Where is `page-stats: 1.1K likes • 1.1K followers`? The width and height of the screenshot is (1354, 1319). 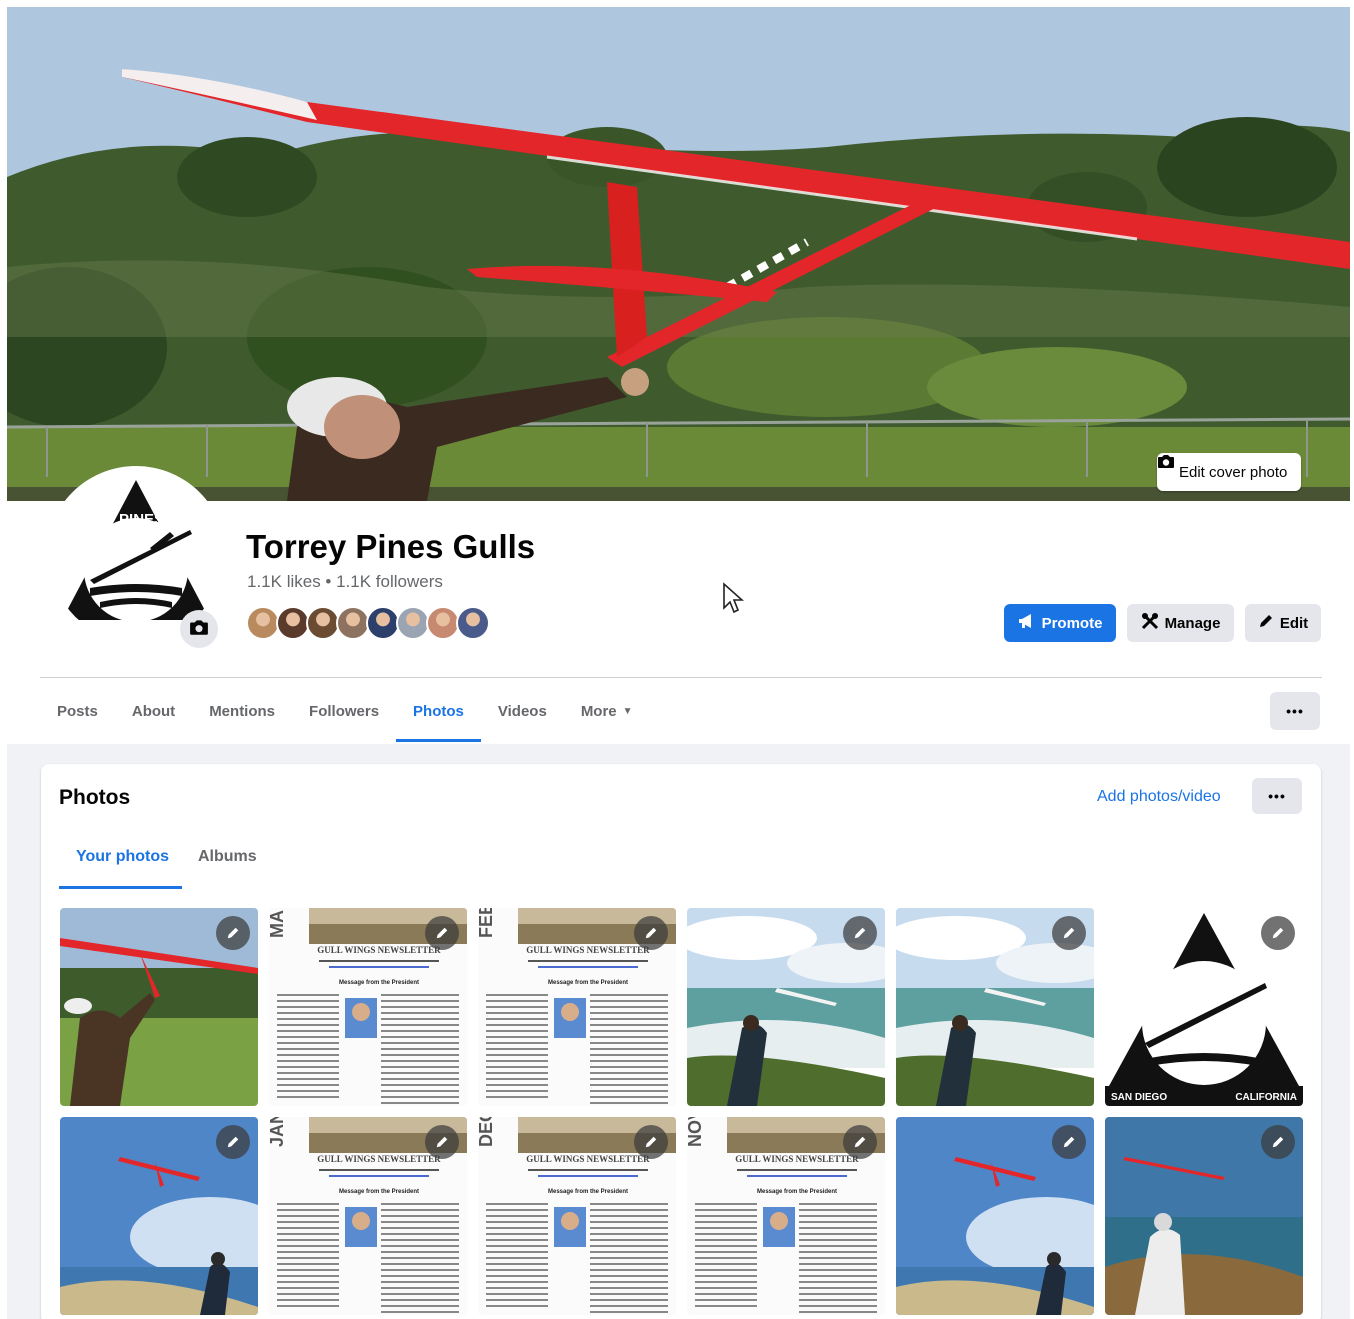
page-stats: 1.1K likes • 1.1K followers is located at coordinates (345, 582).